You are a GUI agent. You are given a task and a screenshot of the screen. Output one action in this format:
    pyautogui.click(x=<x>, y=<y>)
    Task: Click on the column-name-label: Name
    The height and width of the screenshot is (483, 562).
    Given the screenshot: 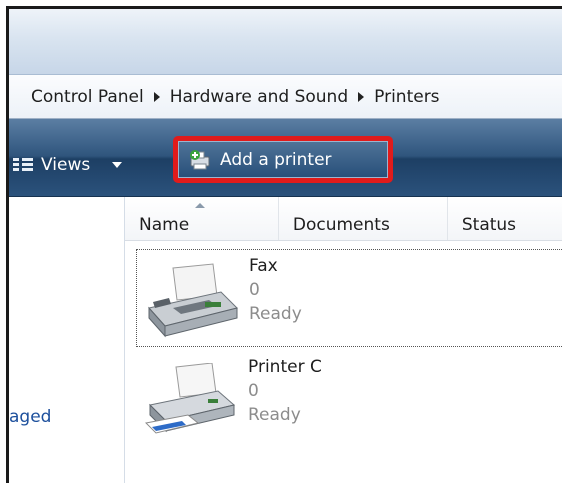 What is the action you would take?
    pyautogui.click(x=164, y=225)
    